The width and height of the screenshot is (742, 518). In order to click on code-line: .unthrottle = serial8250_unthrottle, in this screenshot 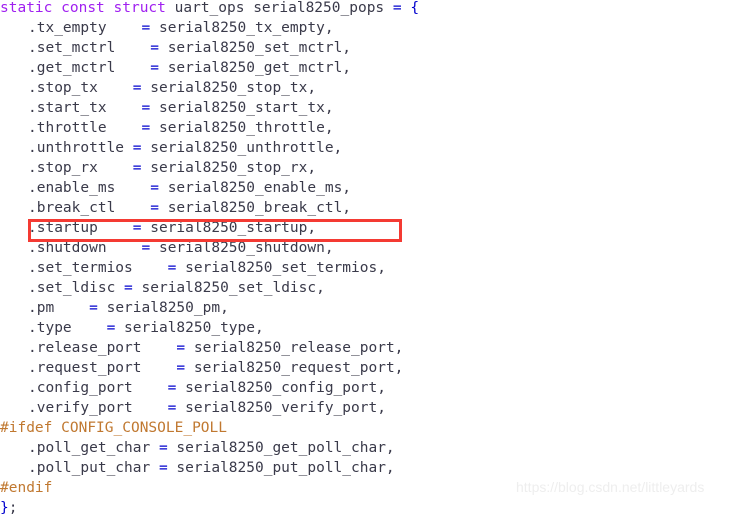, I will do `click(171, 148)`.